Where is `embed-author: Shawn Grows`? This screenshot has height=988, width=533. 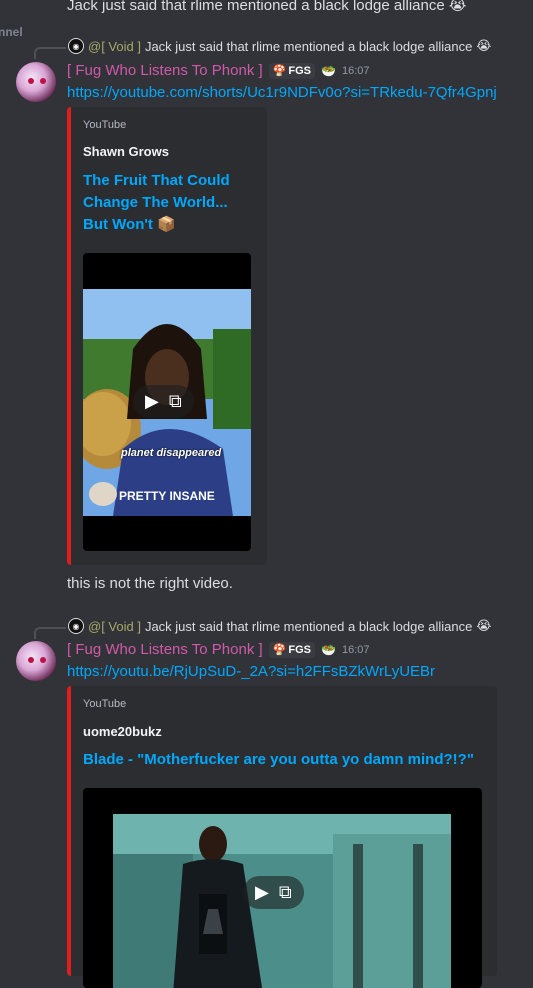 embed-author: Shawn Grows is located at coordinates (126, 151).